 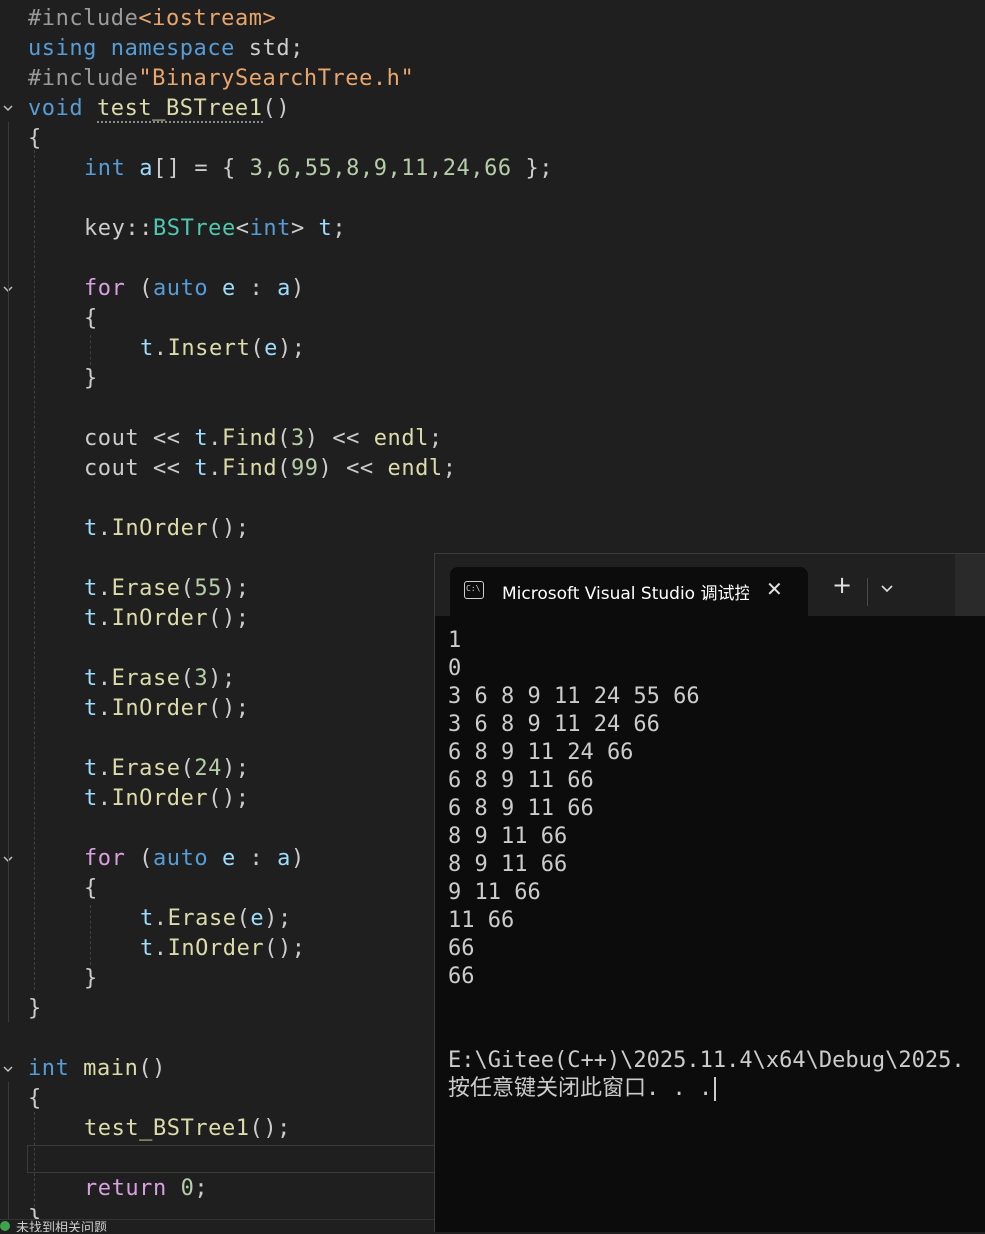 What do you see at coordinates (867, 592) in the screenshot?
I see `tab-separator` at bounding box center [867, 592].